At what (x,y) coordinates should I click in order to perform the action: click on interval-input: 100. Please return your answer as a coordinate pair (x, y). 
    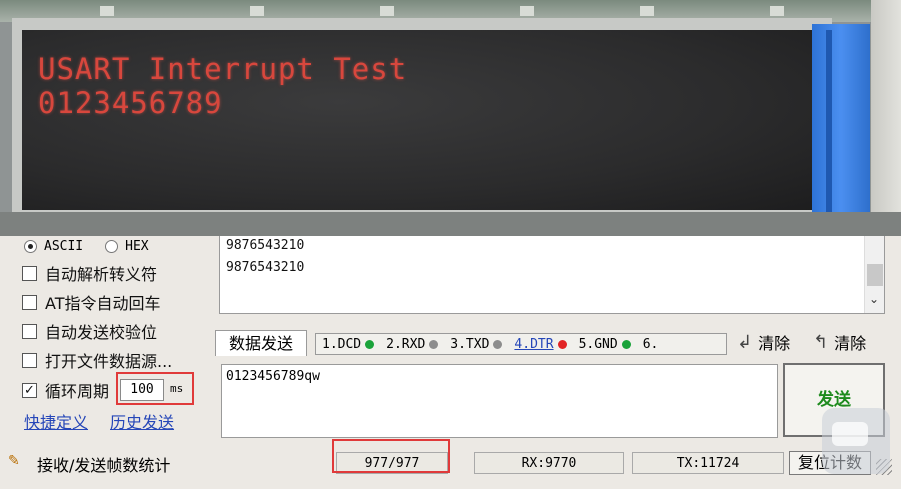
    Looking at the image, I should click on (142, 390).